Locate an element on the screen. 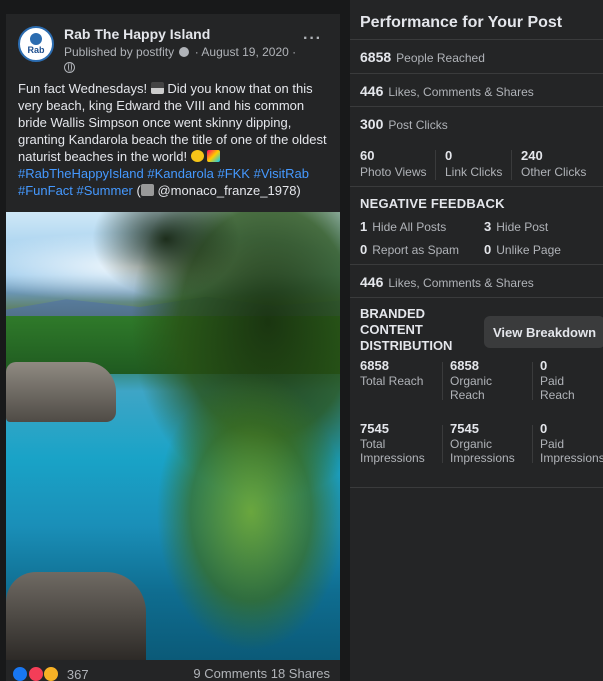  photo-pine-tree-light is located at coordinates (248, 512).